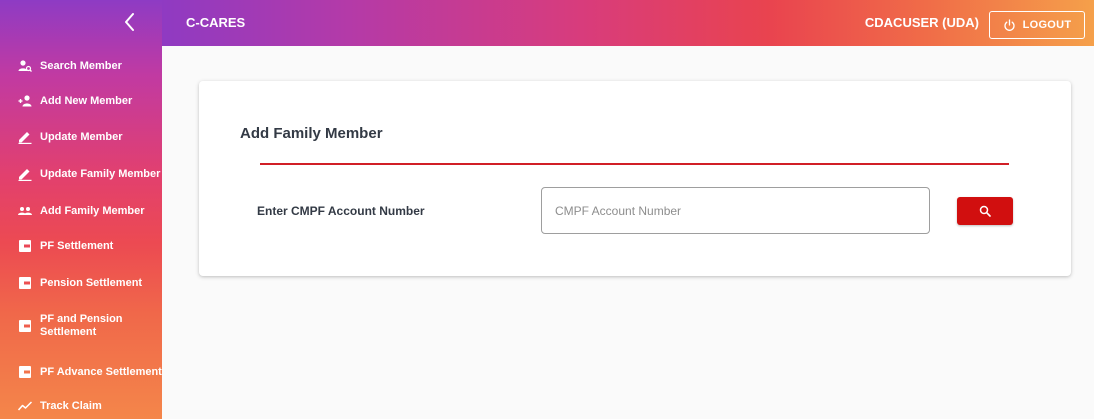  What do you see at coordinates (100, 173) in the screenshot?
I see `sidebar-item-label: Update Family Member` at bounding box center [100, 173].